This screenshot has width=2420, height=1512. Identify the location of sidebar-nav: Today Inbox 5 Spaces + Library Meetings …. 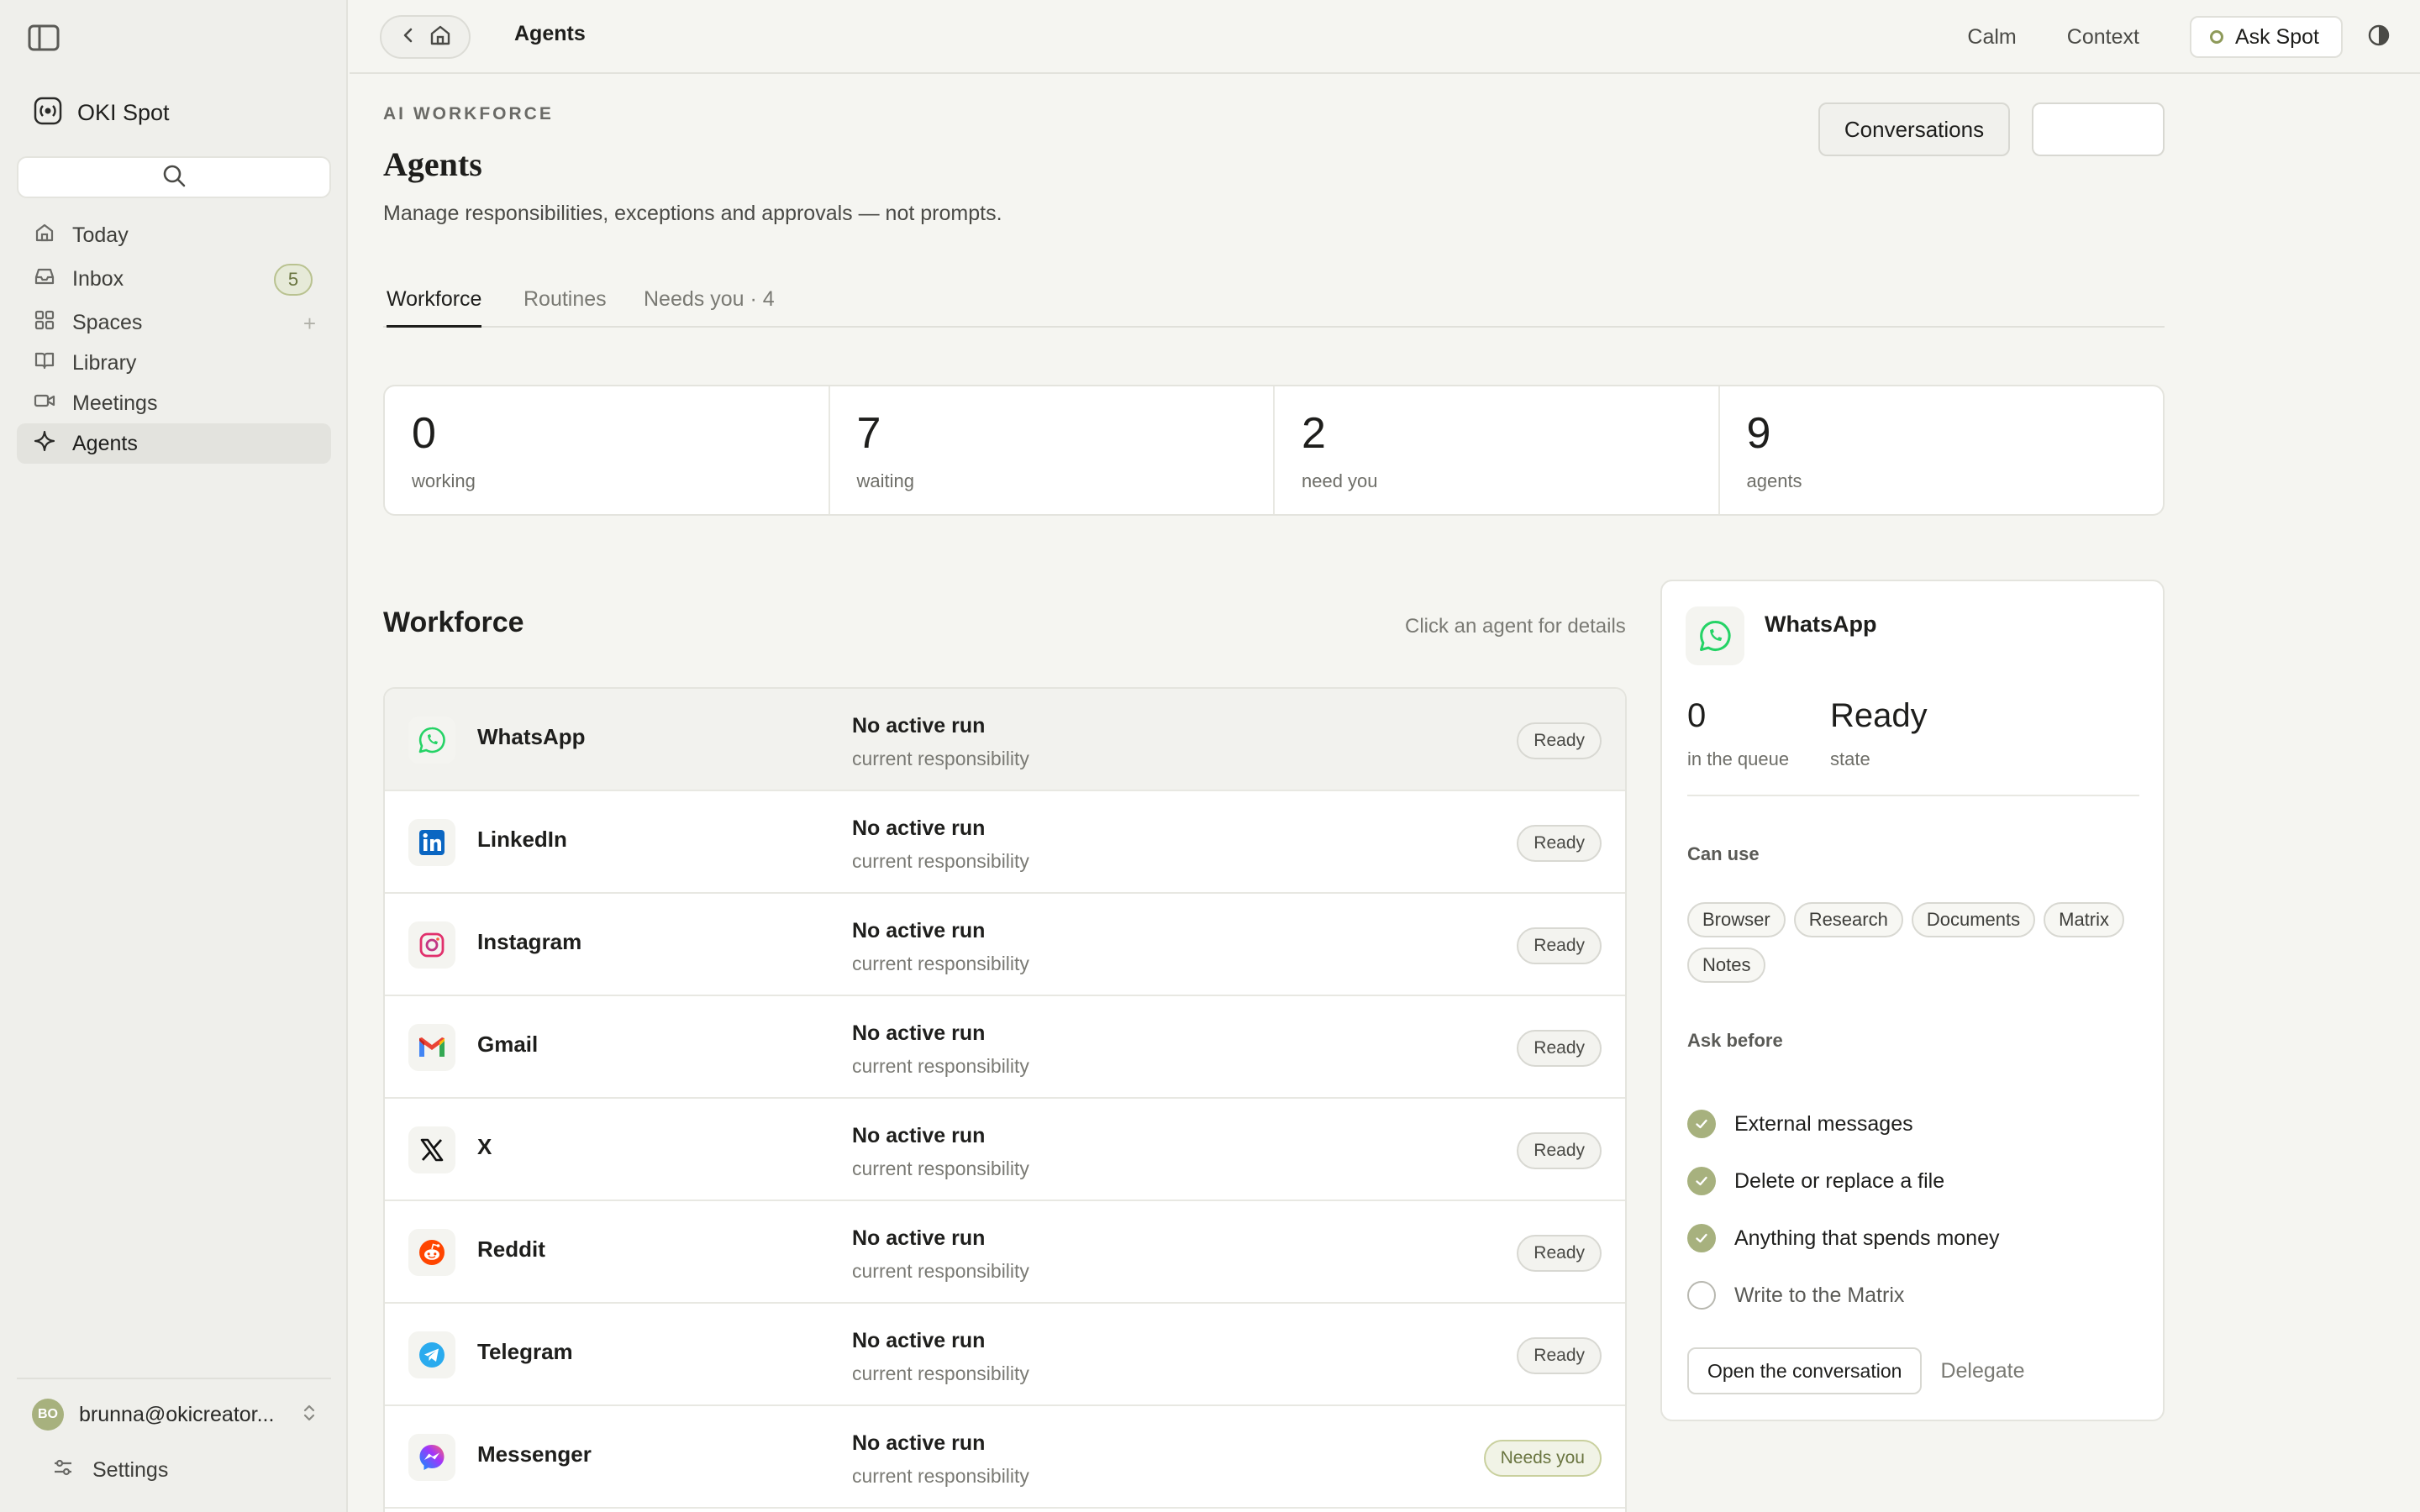
(174, 339).